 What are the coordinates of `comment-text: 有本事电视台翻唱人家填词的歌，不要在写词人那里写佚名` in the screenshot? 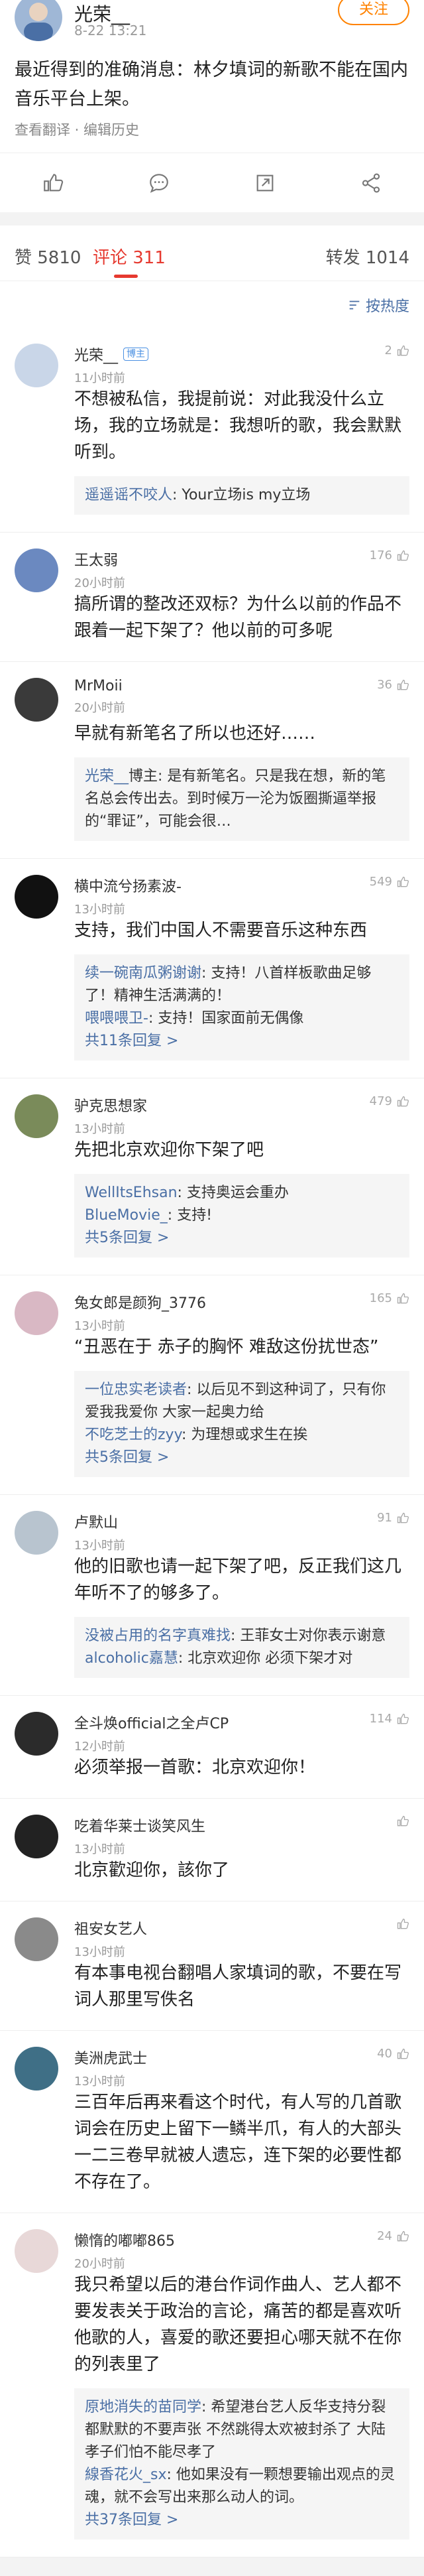 It's located at (238, 1987).